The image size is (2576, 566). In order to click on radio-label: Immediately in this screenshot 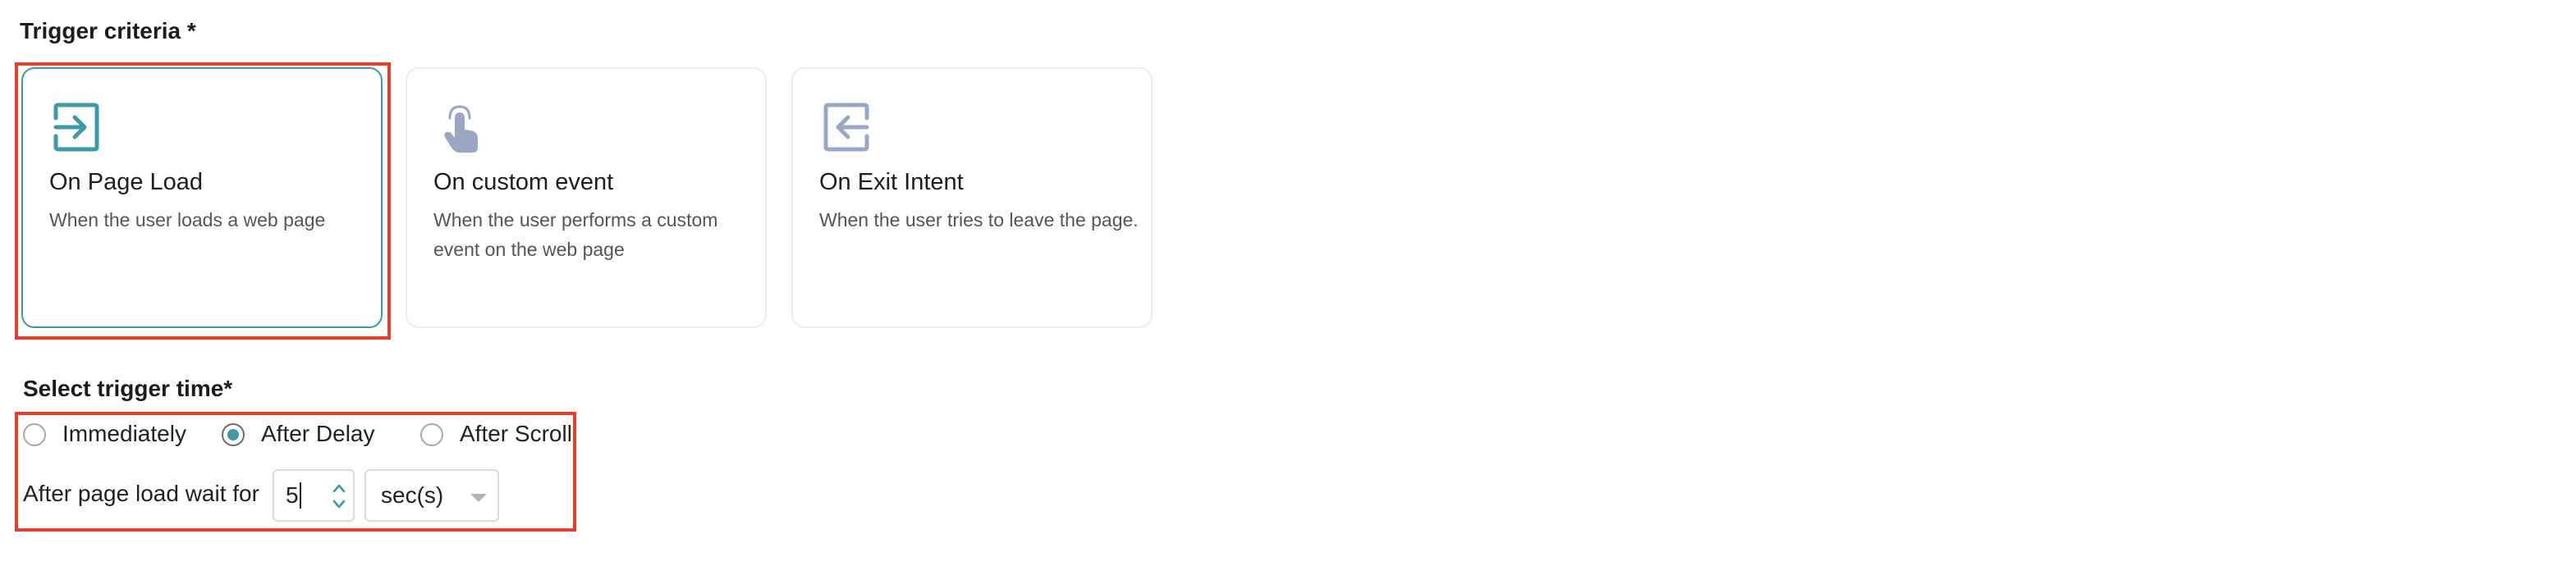, I will do `click(124, 434)`.